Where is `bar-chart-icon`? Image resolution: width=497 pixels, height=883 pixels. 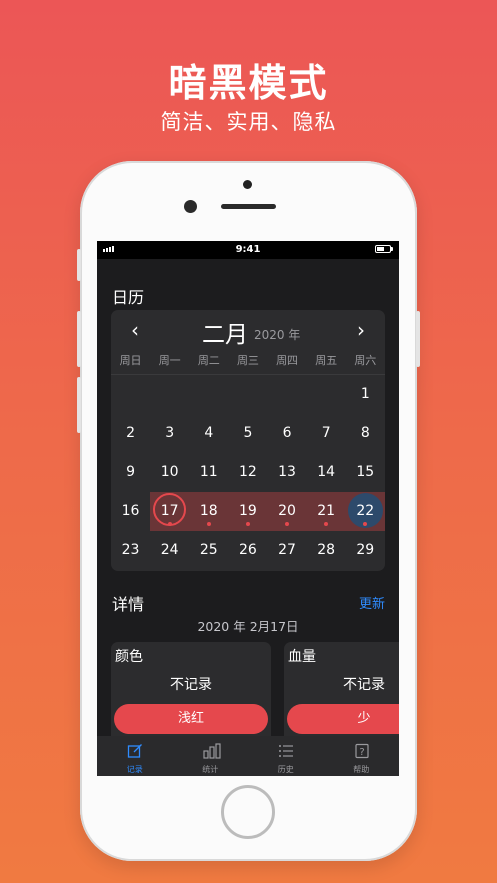 bar-chart-icon is located at coordinates (211, 751).